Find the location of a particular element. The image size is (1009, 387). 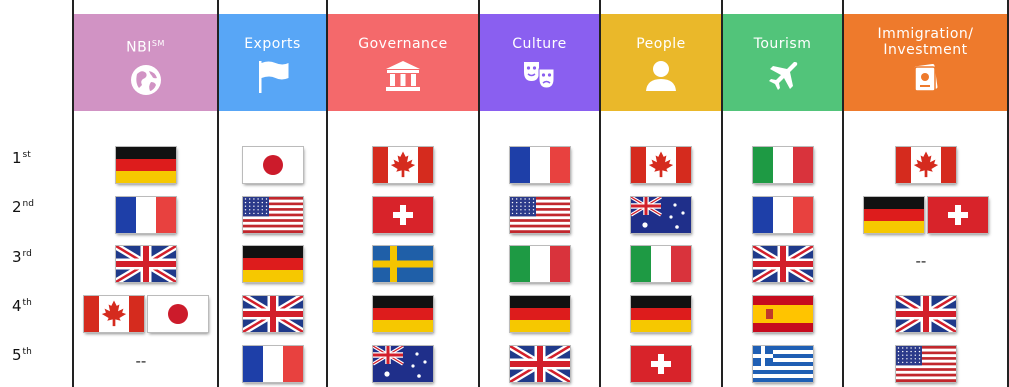

column-header-governance: Governance is located at coordinates (403, 62).